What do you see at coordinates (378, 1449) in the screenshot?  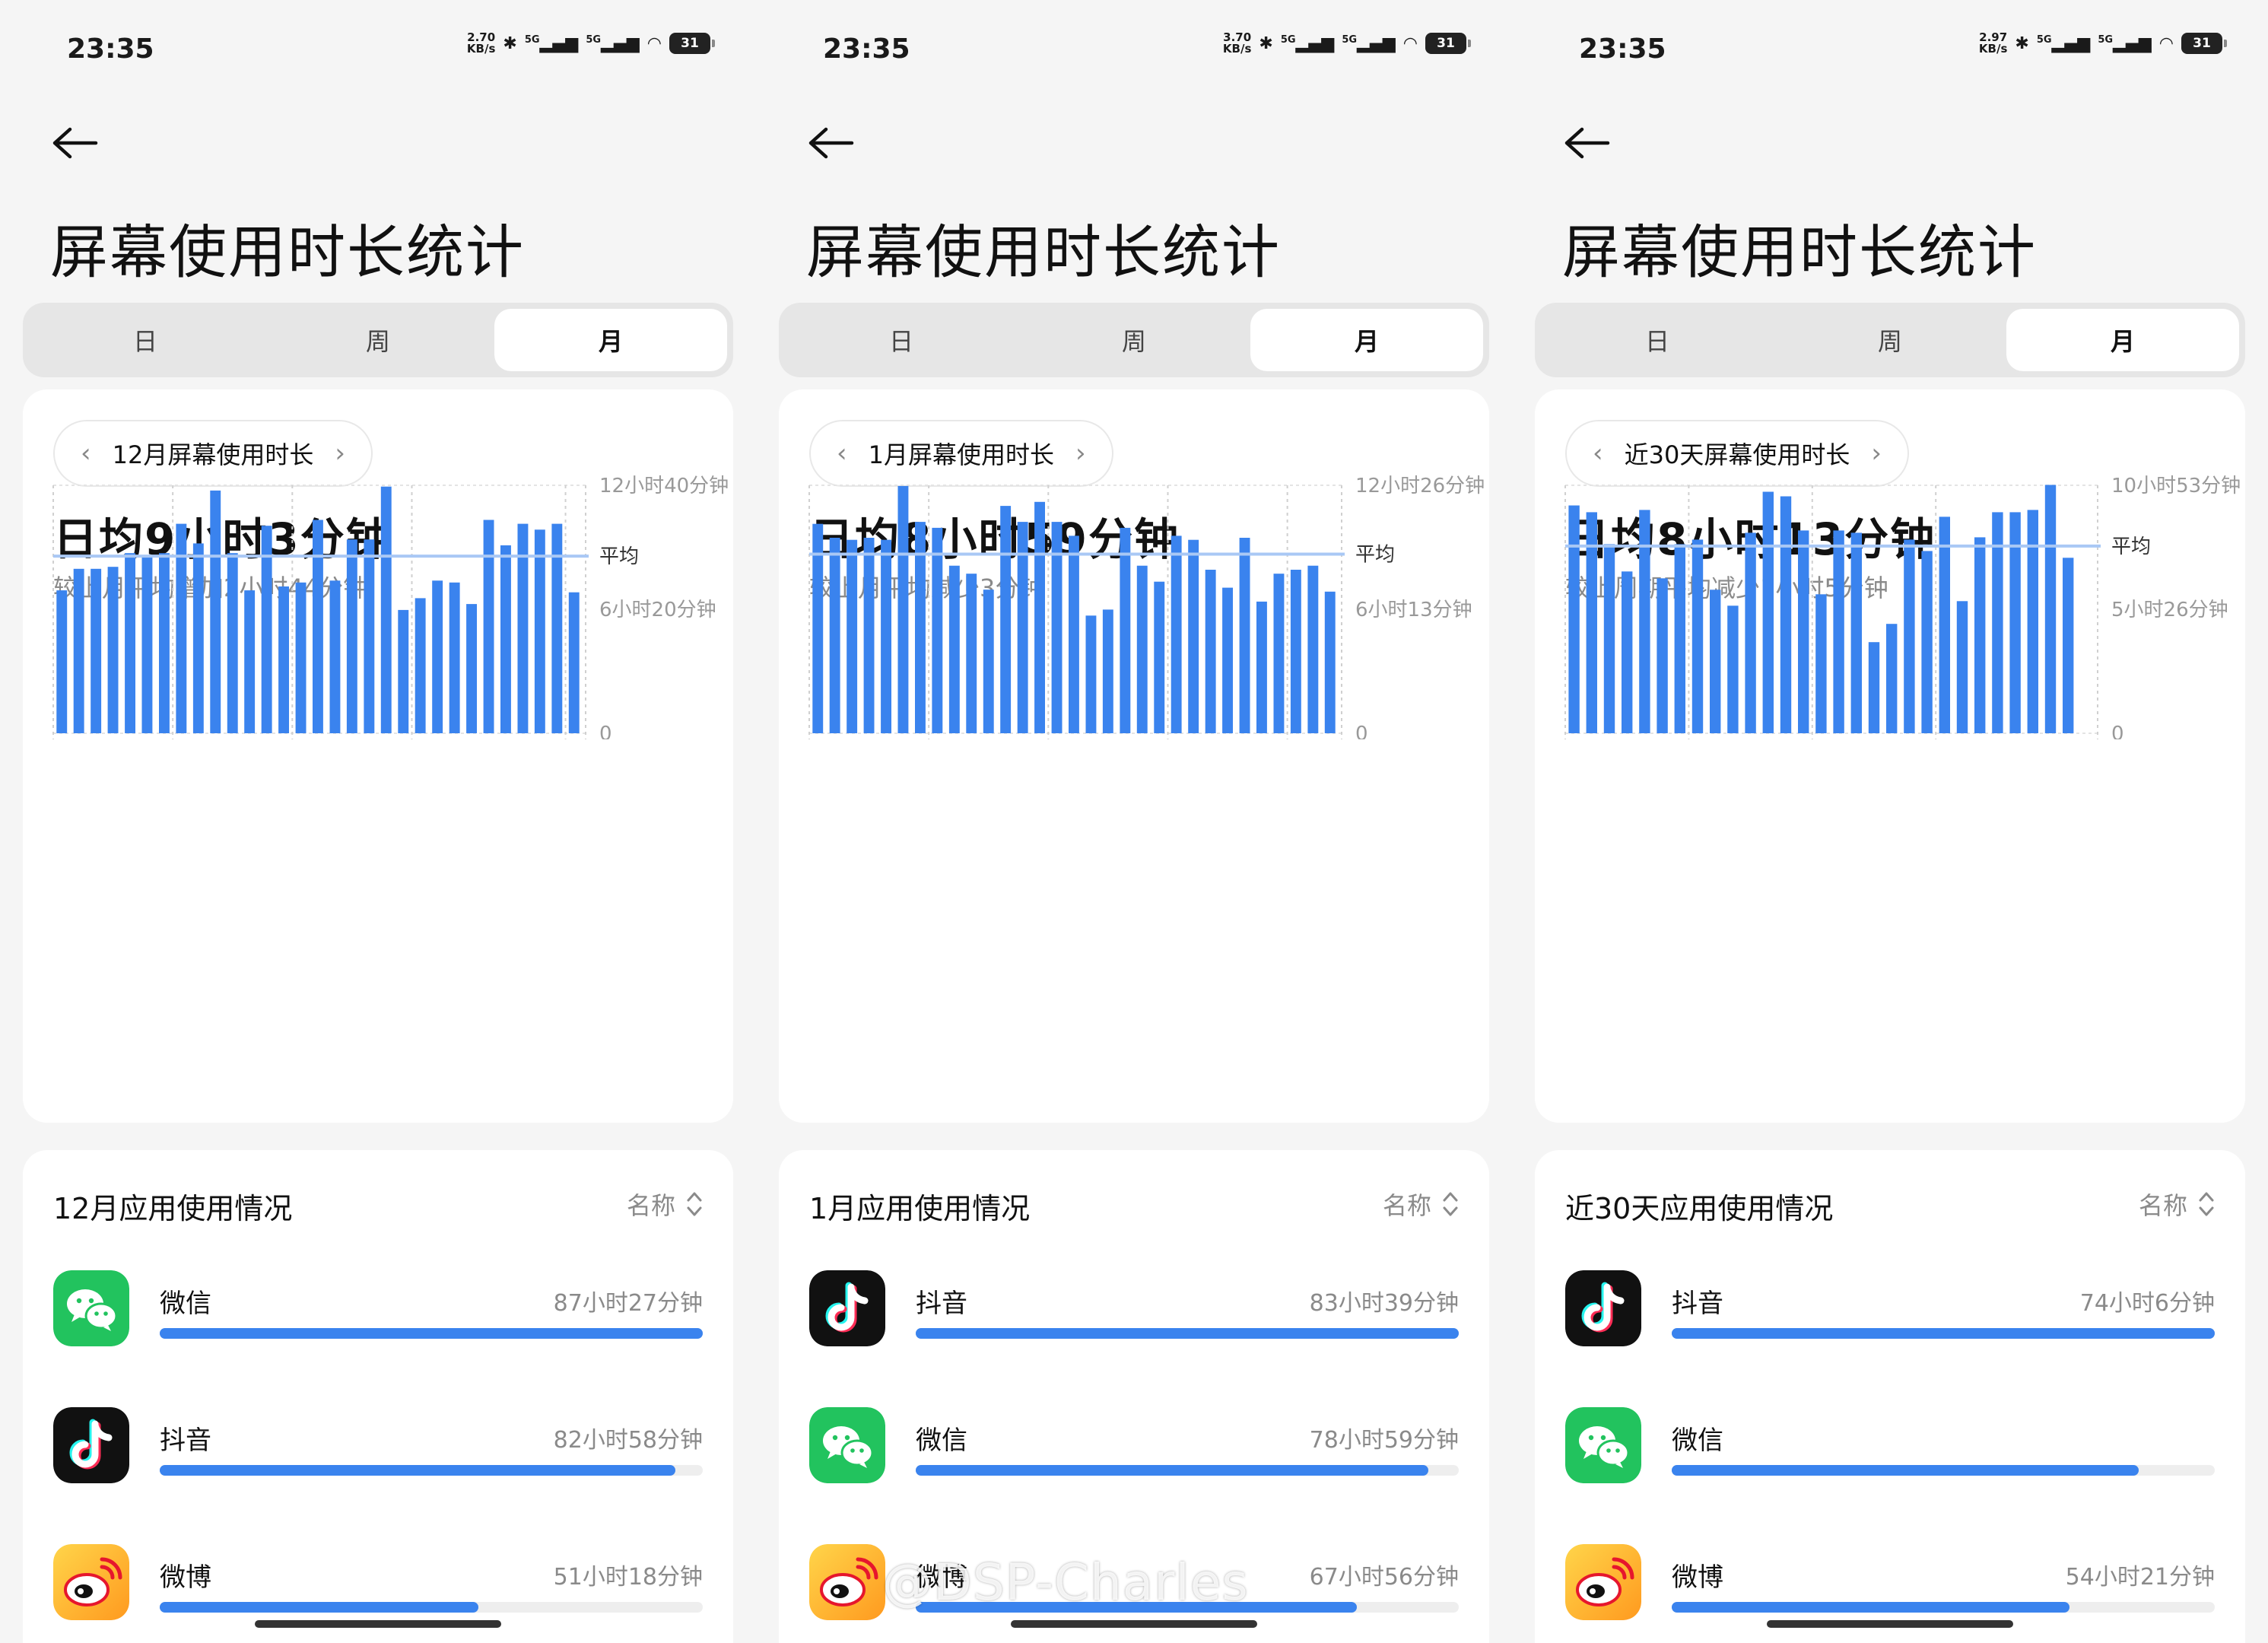 I see `app-row: 抖音 82小时58分钟` at bounding box center [378, 1449].